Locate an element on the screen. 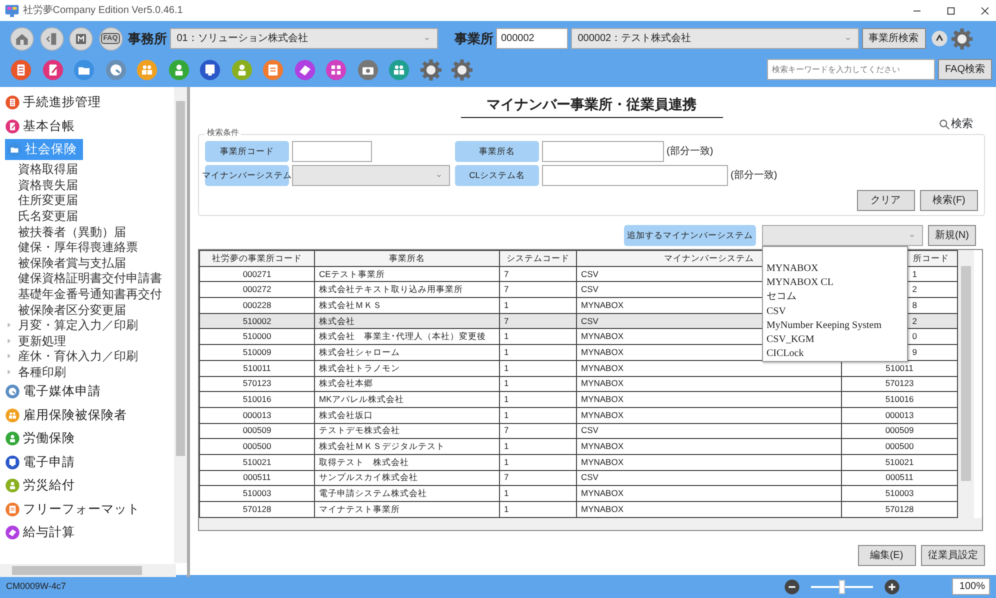 Image resolution: width=996 pixels, height=598 pixels. column-header: 社労夢の事業所コード is located at coordinates (257, 258).